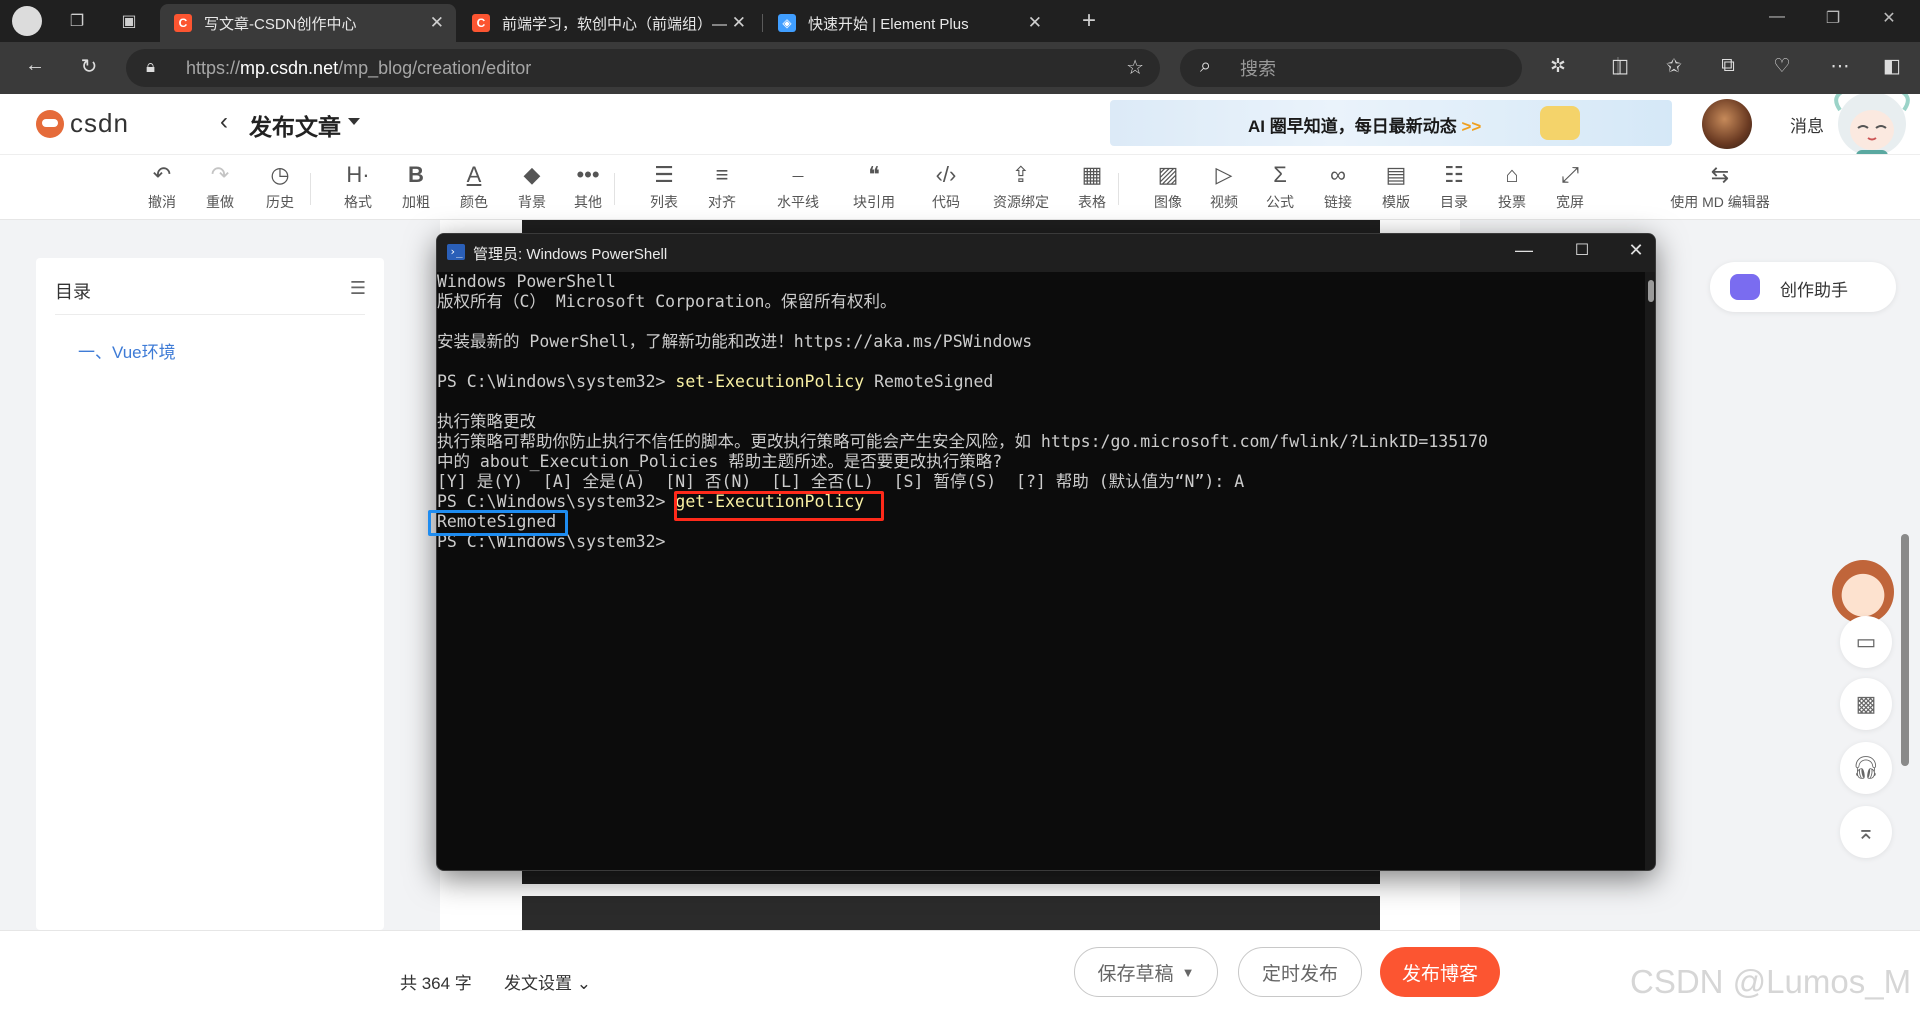 The width and height of the screenshot is (1920, 1029). What do you see at coordinates (1803, 287) in the screenshot?
I see `writing-assistant-button: 创作助手` at bounding box center [1803, 287].